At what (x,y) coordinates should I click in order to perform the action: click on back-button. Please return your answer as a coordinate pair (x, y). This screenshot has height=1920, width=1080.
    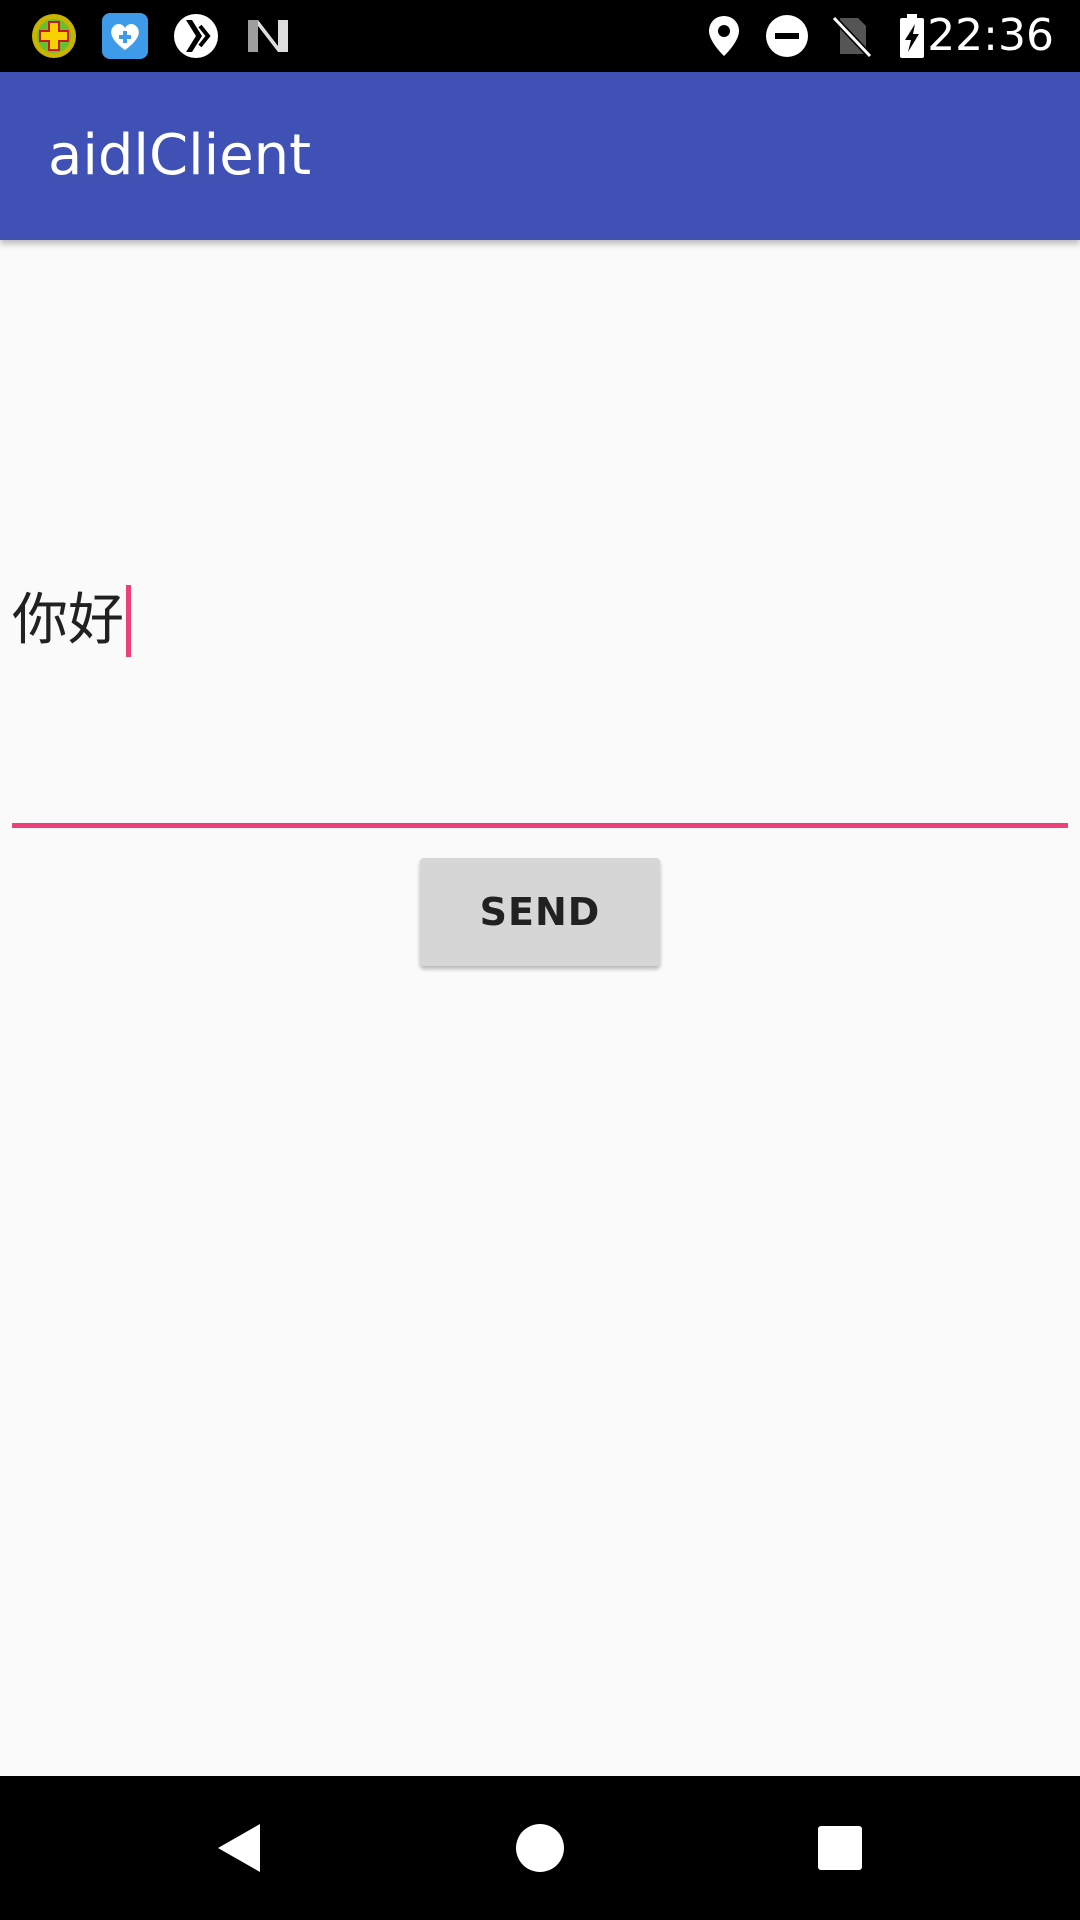
    Looking at the image, I should click on (240, 1848).